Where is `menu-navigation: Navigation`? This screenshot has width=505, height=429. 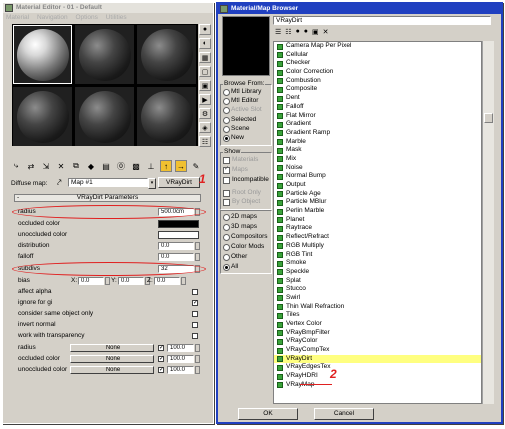 menu-navigation: Navigation is located at coordinates (52, 17).